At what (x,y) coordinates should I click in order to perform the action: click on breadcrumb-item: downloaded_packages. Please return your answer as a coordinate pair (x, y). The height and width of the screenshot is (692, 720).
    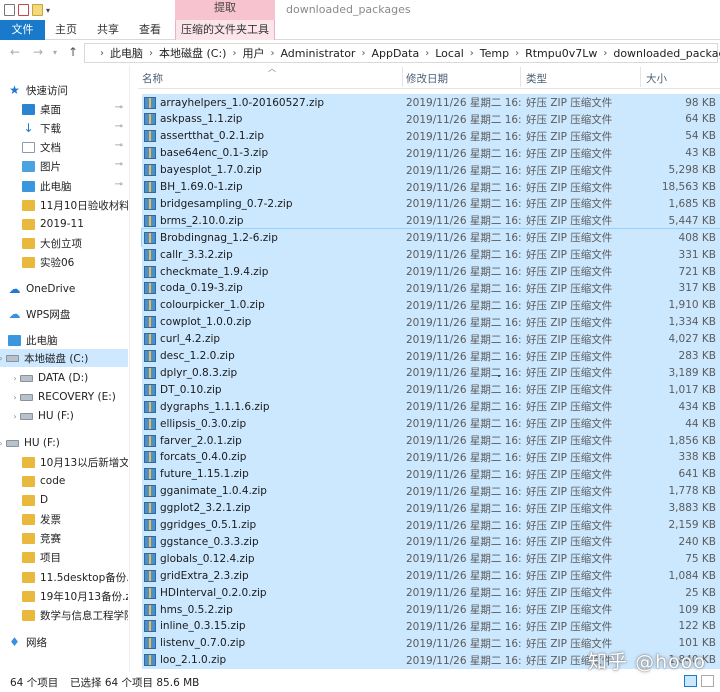
    Looking at the image, I should click on (666, 53).